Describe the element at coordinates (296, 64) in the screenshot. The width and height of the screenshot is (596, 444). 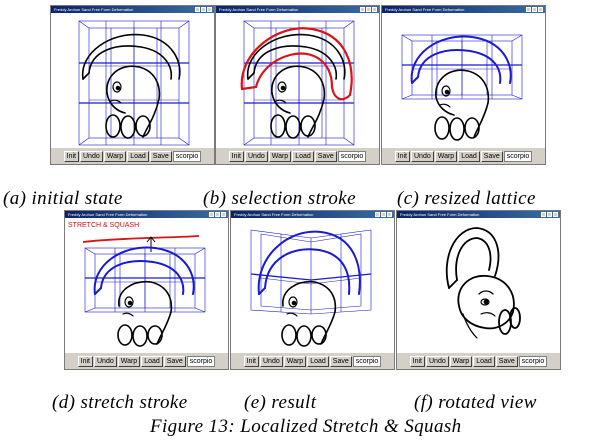
I see `selection-stroke` at that location.